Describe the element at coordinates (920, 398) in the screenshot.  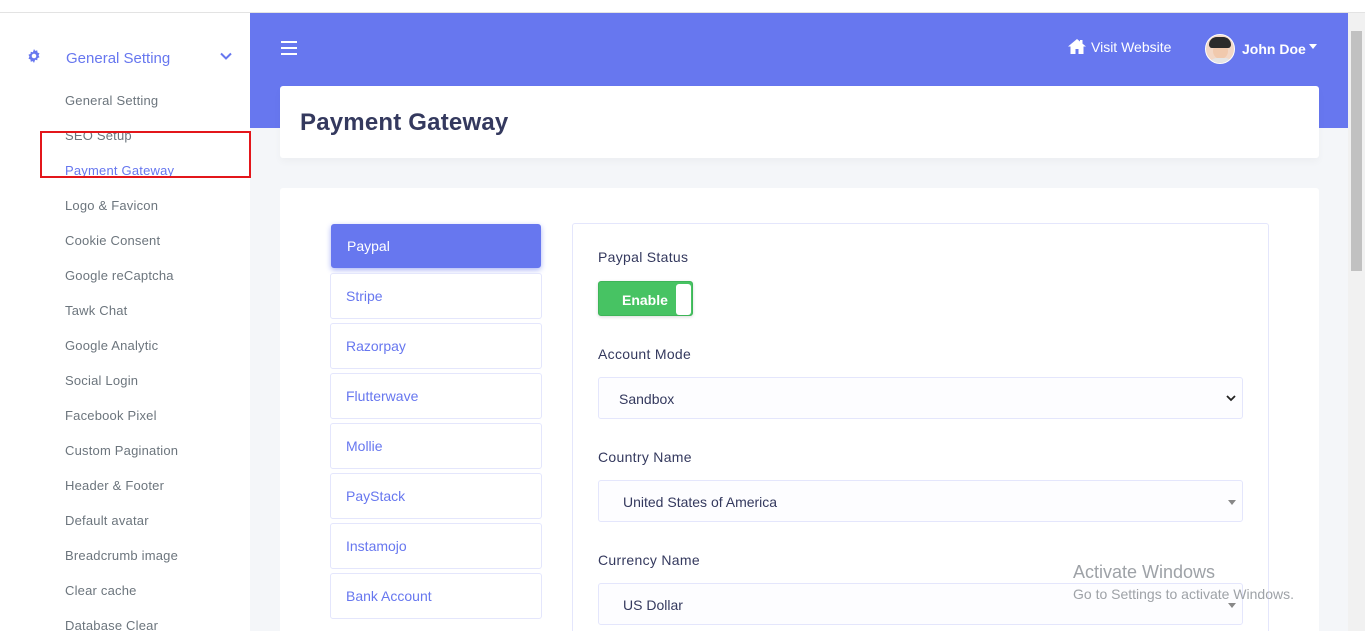
I see `account-mode-select: Sandbox` at that location.